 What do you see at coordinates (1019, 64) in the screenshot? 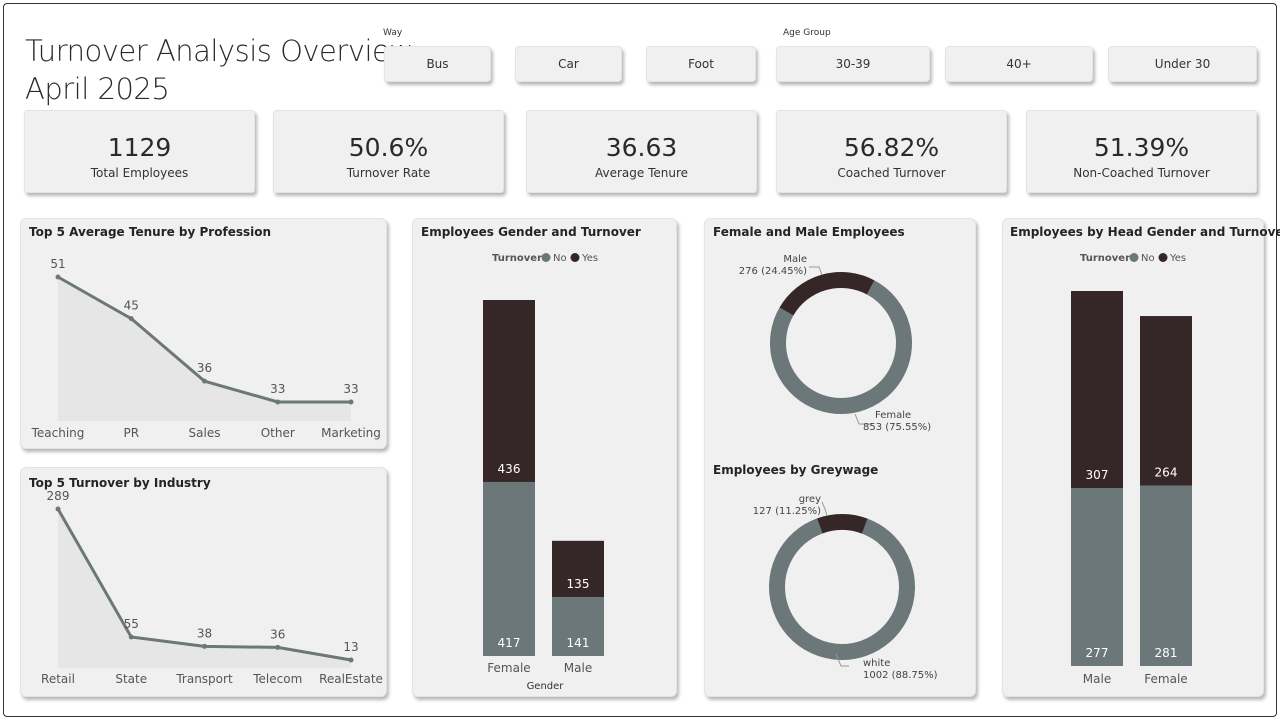
I see `age-option-40-plus: 40+` at bounding box center [1019, 64].